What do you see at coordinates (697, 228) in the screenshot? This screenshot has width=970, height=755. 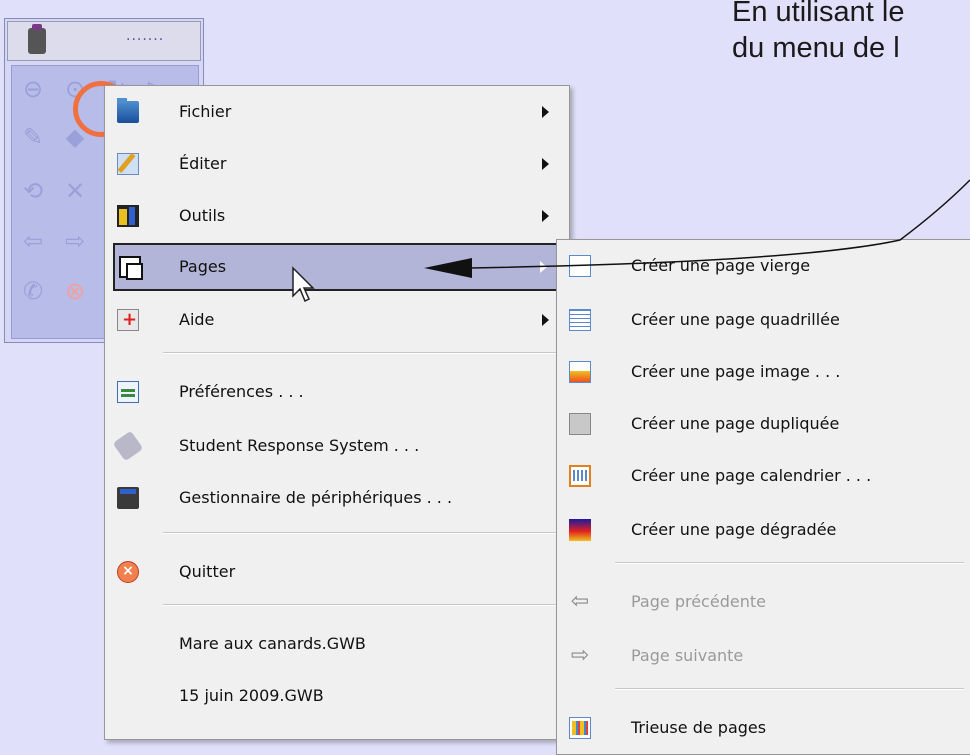 I see `annotation-arrow` at bounding box center [697, 228].